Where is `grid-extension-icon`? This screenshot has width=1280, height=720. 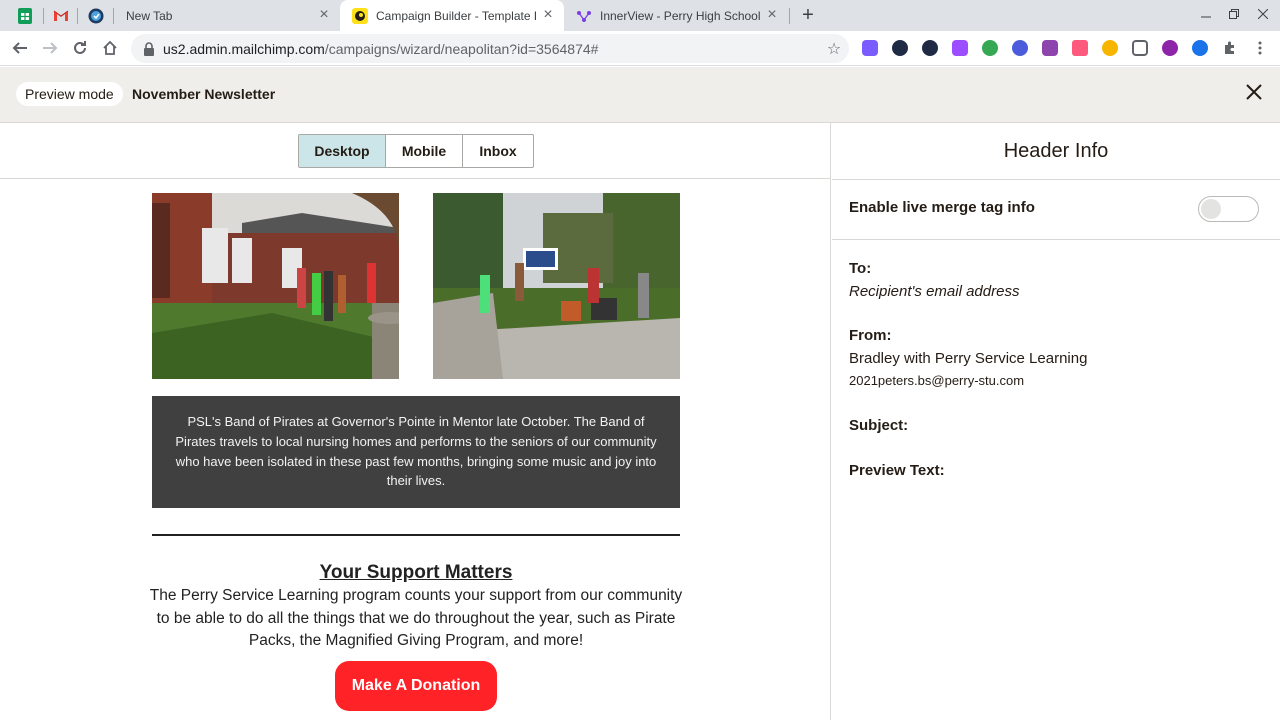
grid-extension-icon is located at coordinates (1140, 48).